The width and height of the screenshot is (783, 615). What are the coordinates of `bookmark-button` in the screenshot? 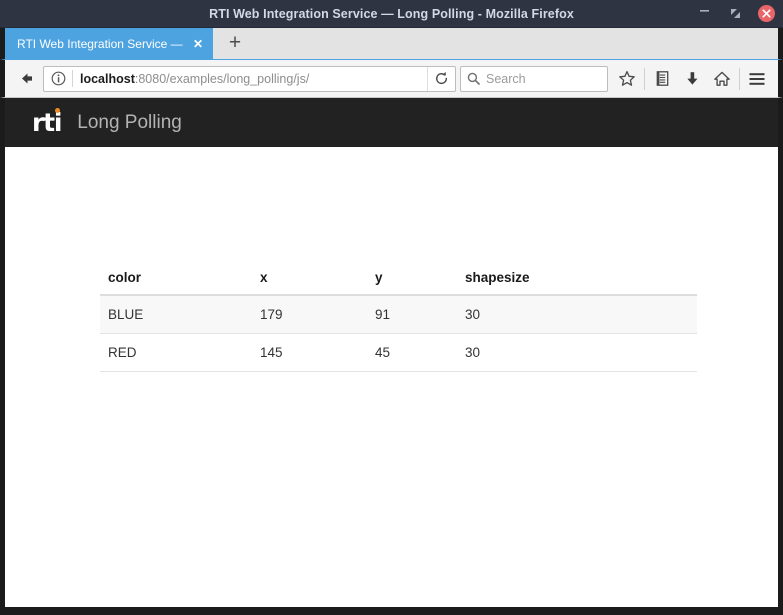 It's located at (627, 79).